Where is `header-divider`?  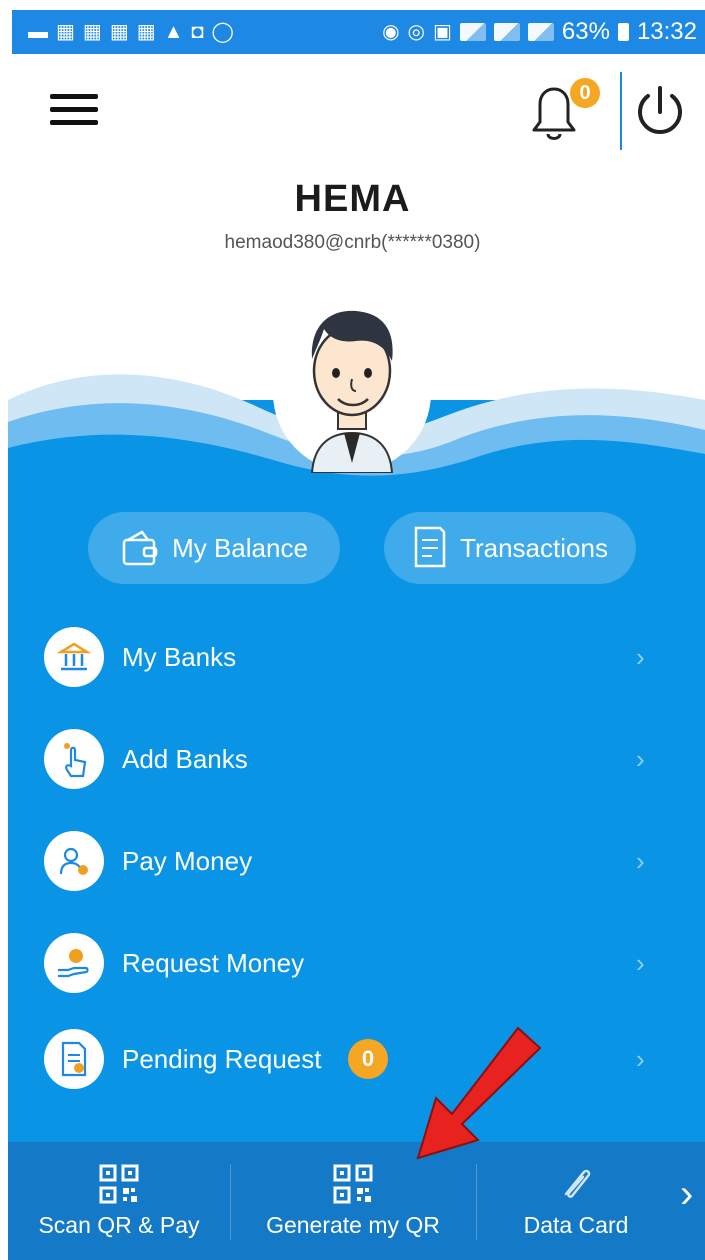 header-divider is located at coordinates (621, 111).